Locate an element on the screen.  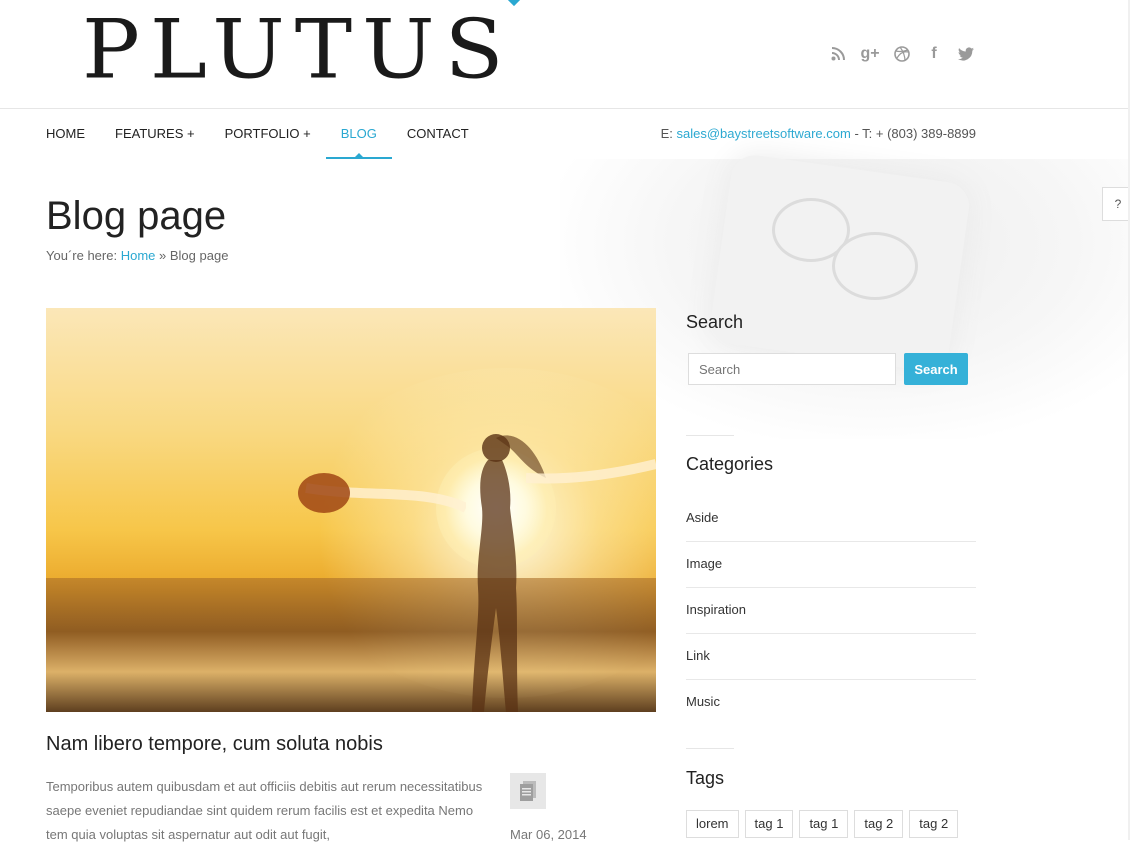
nav-contact: CONTACT is located at coordinates (438, 134).